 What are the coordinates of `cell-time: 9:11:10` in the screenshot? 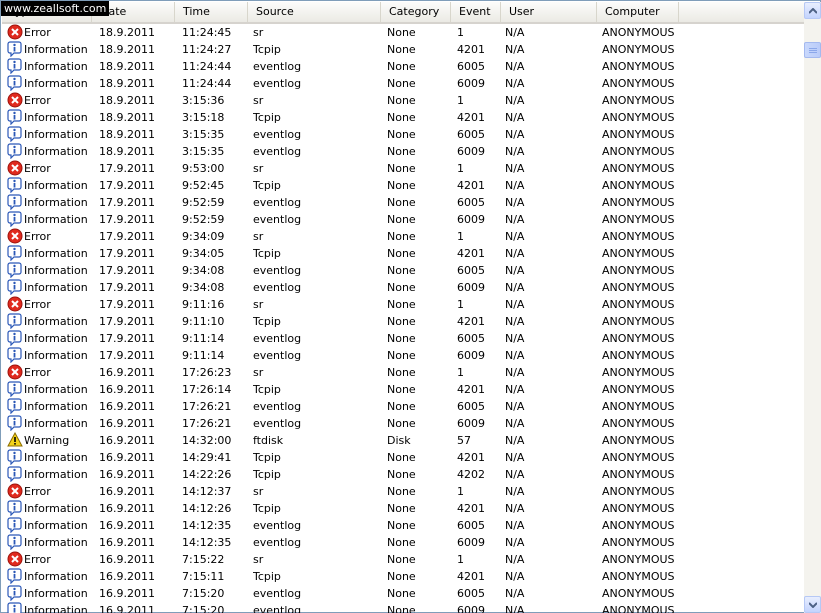 It's located at (203, 321).